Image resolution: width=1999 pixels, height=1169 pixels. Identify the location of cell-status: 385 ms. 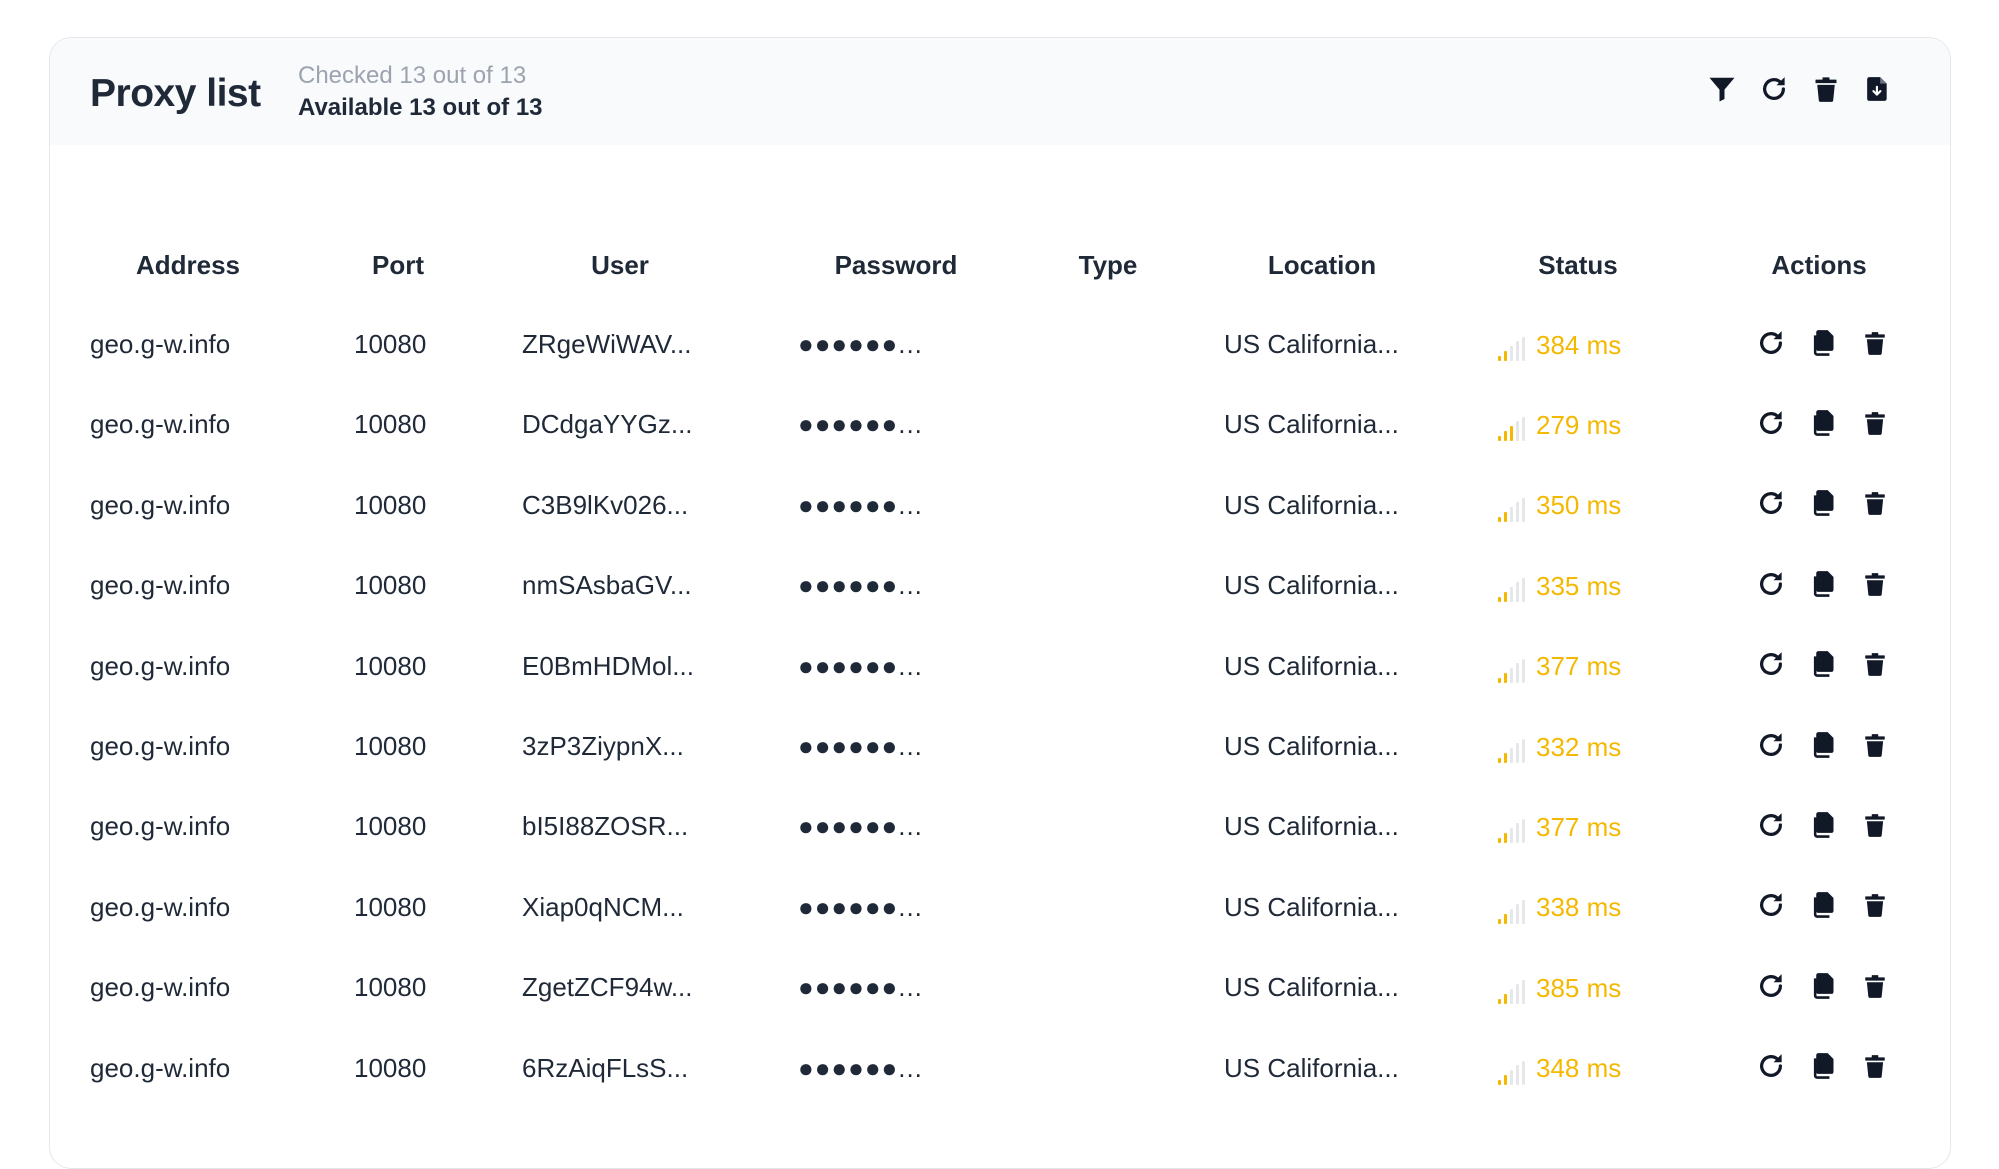
(1560, 988).